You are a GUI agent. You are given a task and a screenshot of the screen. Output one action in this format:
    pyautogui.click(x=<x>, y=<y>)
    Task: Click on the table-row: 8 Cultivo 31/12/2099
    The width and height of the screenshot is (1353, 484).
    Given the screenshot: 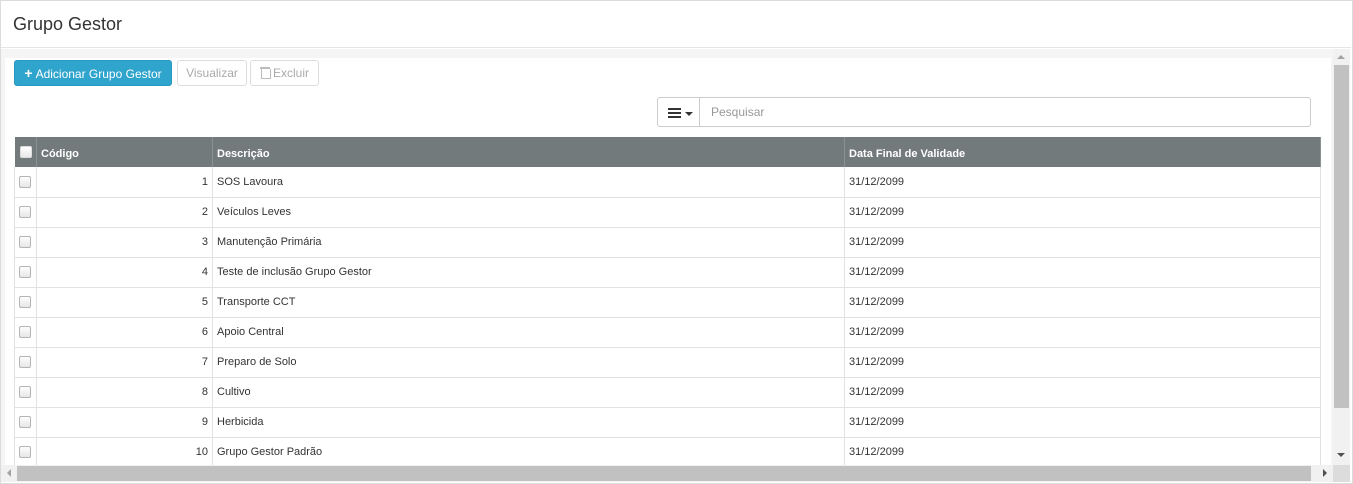 What is the action you would take?
    pyautogui.click(x=667, y=392)
    